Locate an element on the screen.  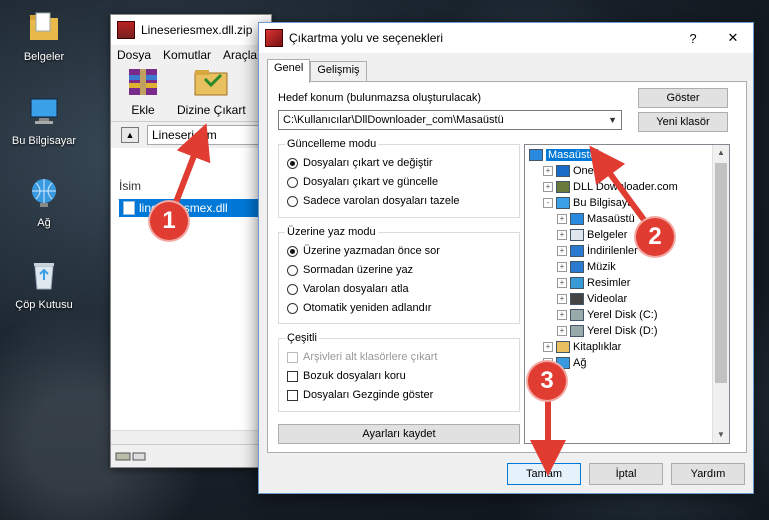
tree-item-label: Kitaplıklar is located at coordinates (597, 347).